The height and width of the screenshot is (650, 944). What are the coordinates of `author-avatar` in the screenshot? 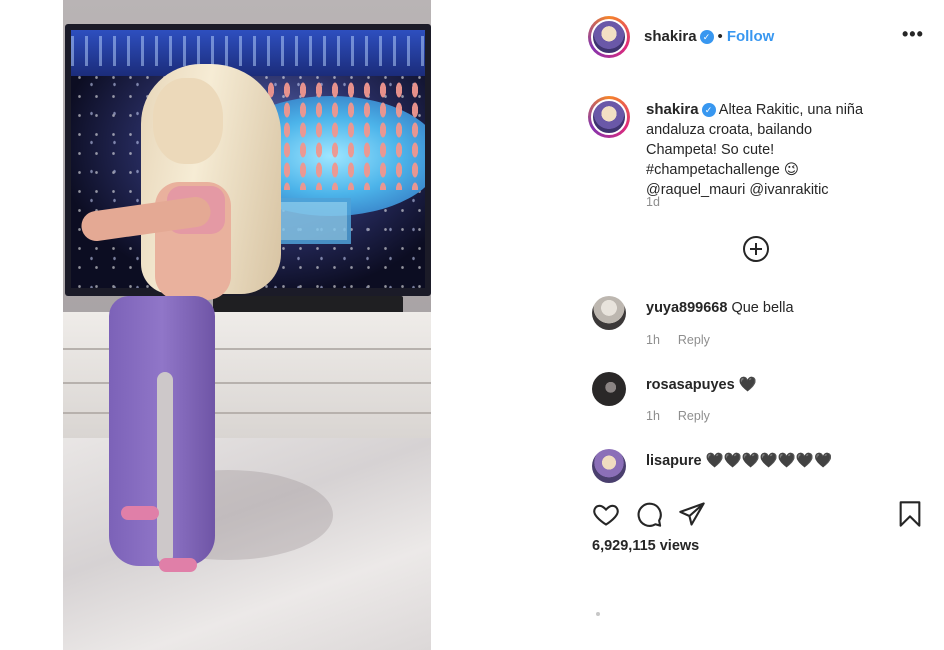 It's located at (609, 37).